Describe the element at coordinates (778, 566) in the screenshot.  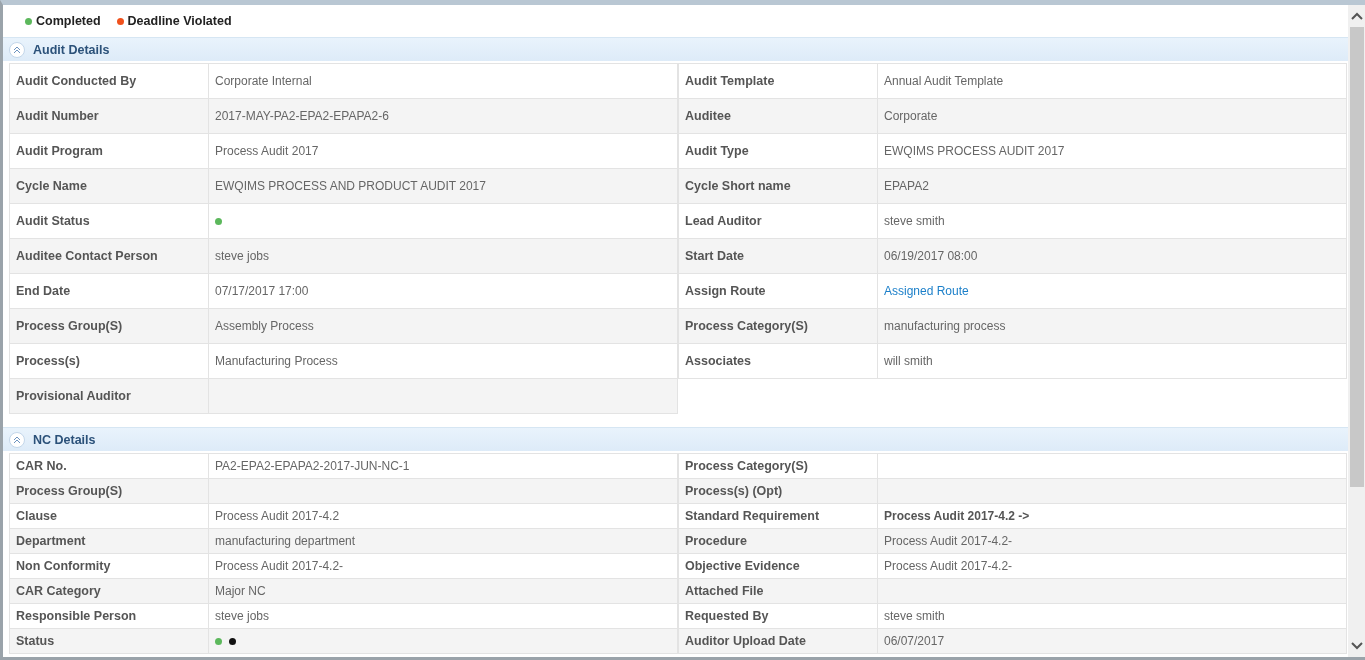
I see `field-label-cell: Objective Evidence` at that location.